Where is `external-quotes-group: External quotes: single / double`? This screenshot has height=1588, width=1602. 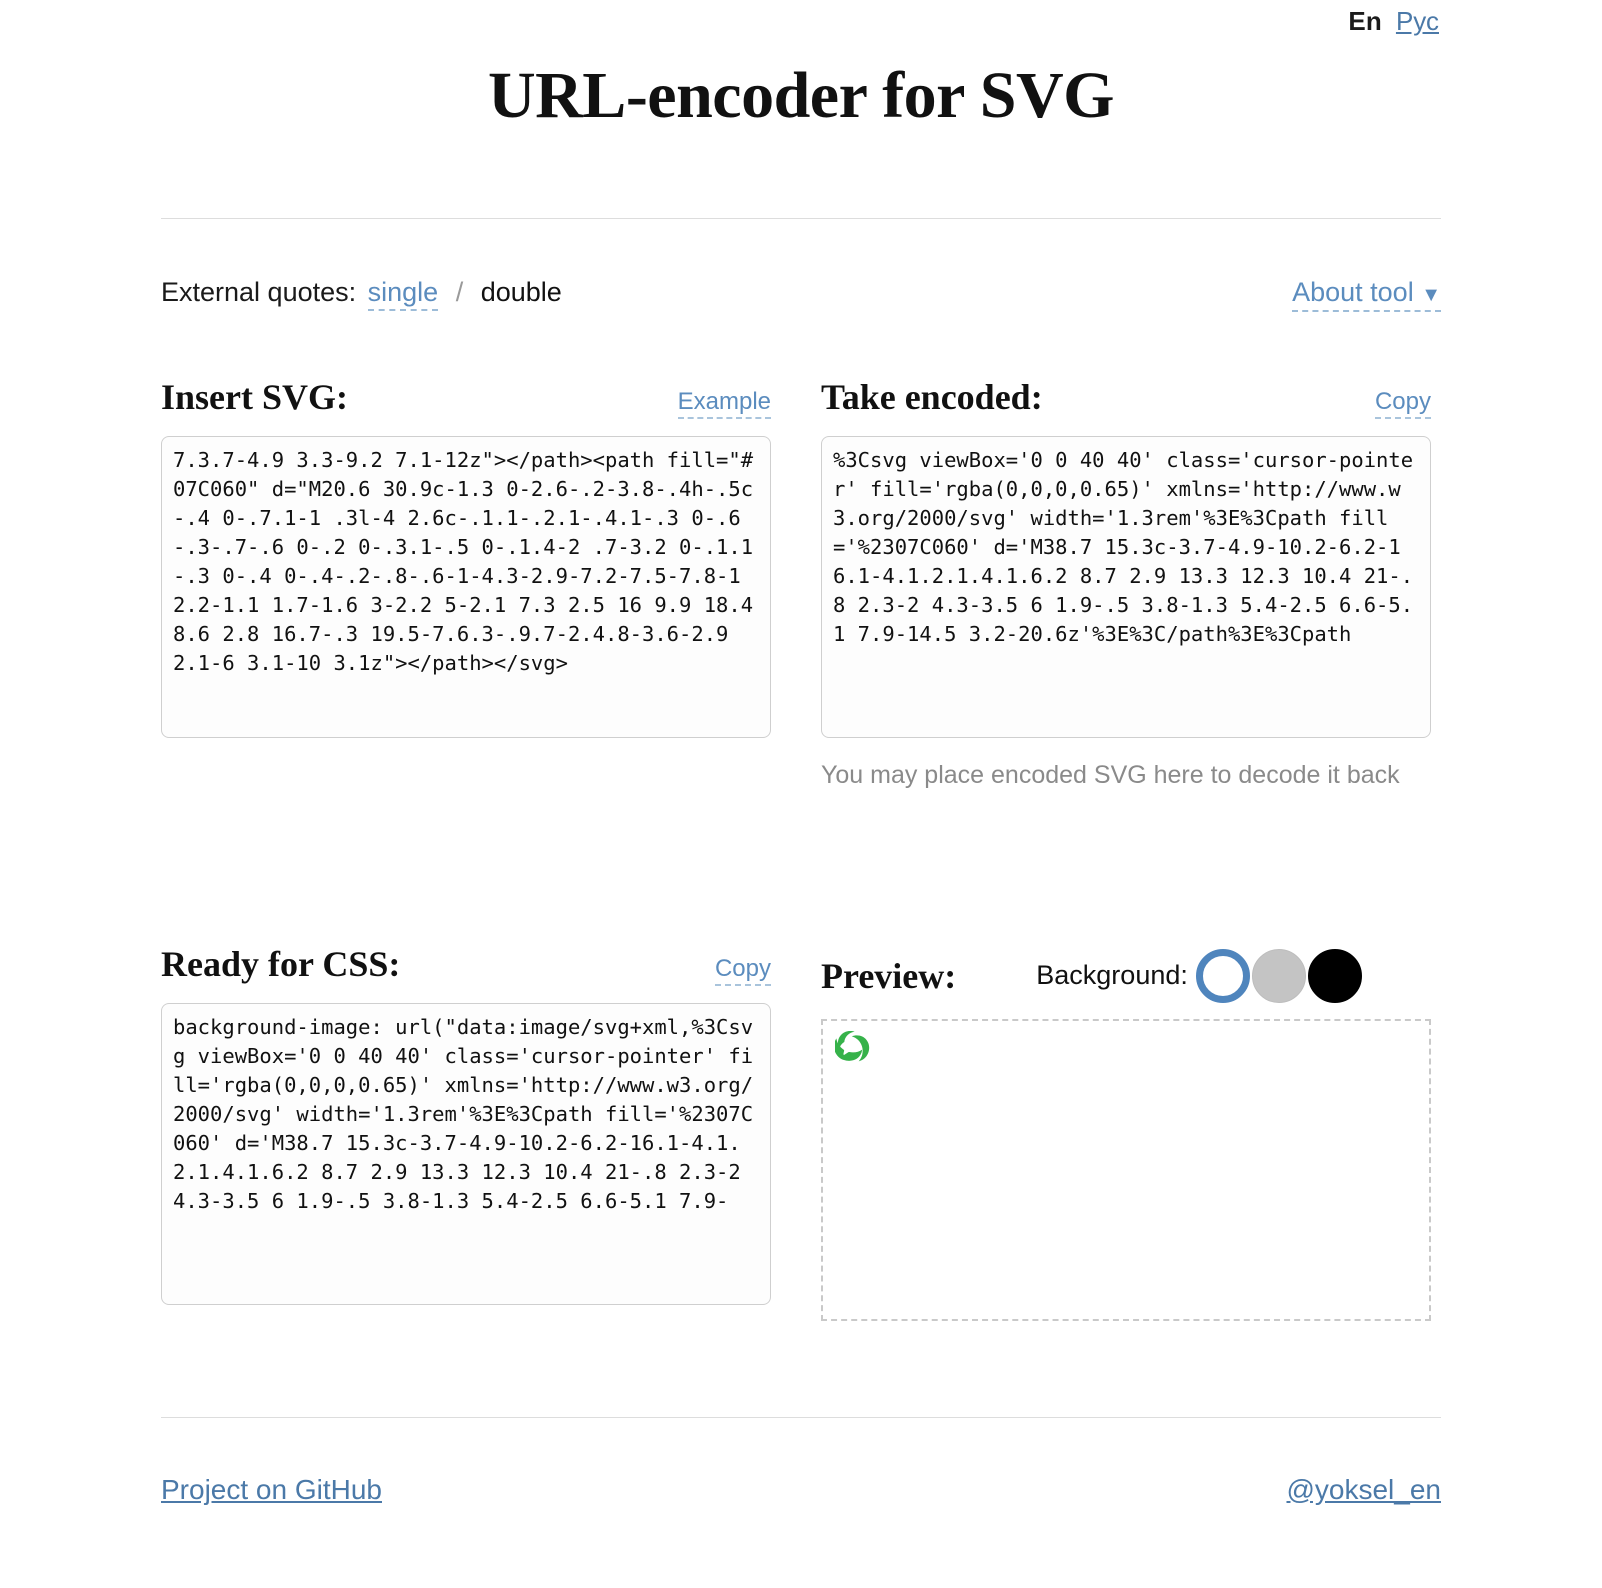 external-quotes-group: External quotes: single / double is located at coordinates (363, 294).